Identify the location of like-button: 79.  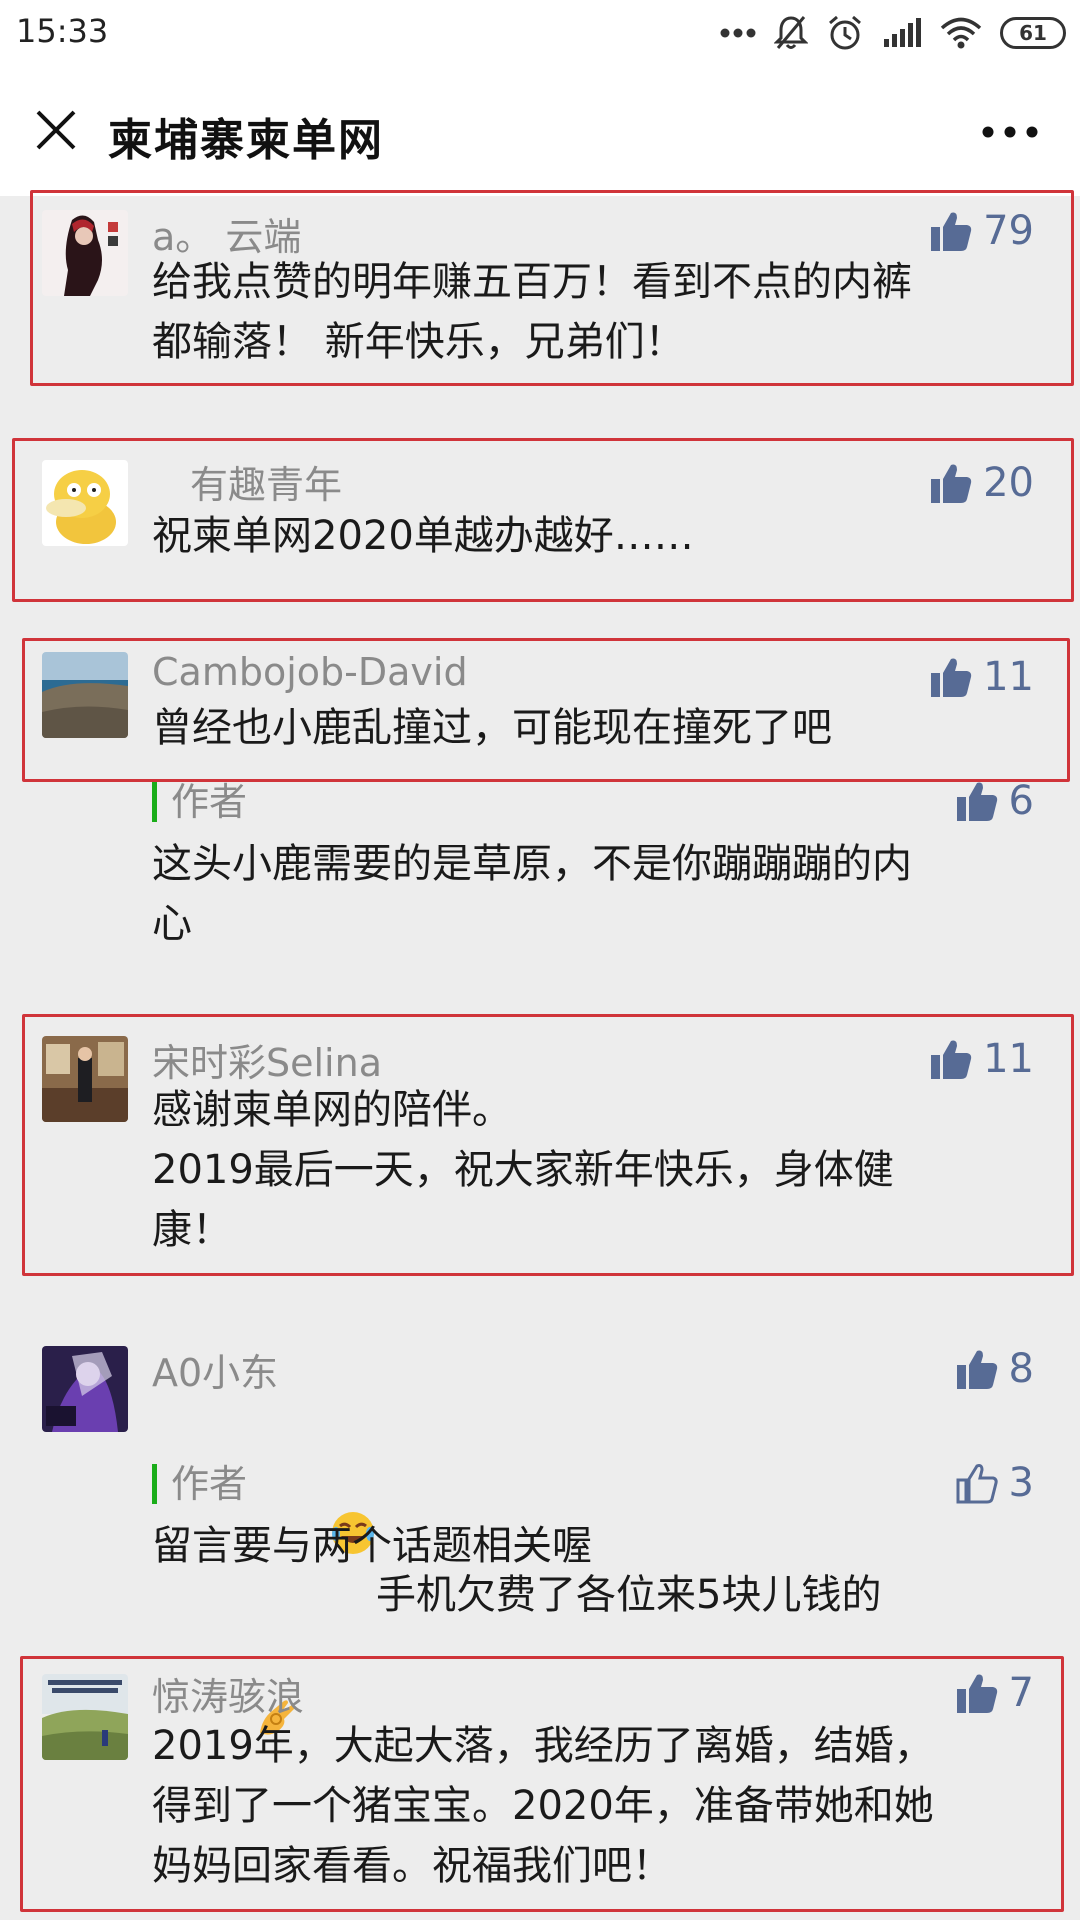
(981, 231).